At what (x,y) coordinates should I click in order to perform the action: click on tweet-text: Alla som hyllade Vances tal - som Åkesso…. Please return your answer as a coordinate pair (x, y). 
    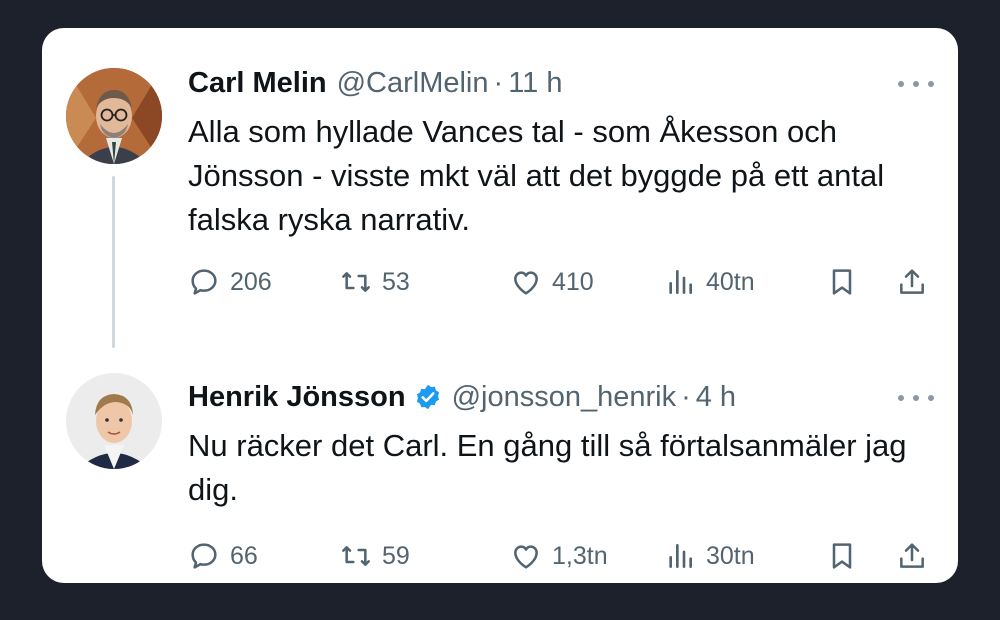
    Looking at the image, I should click on (536, 175).